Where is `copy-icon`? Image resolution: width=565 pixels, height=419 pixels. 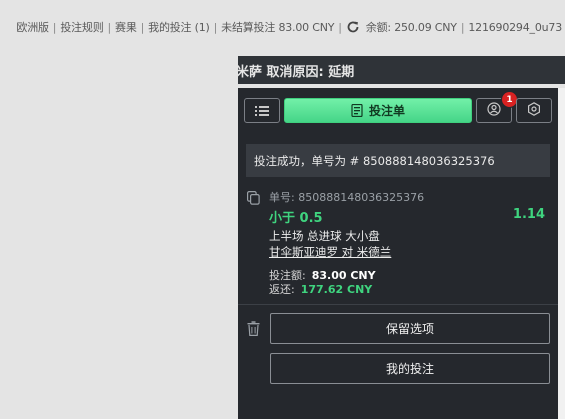 copy-icon is located at coordinates (253, 197).